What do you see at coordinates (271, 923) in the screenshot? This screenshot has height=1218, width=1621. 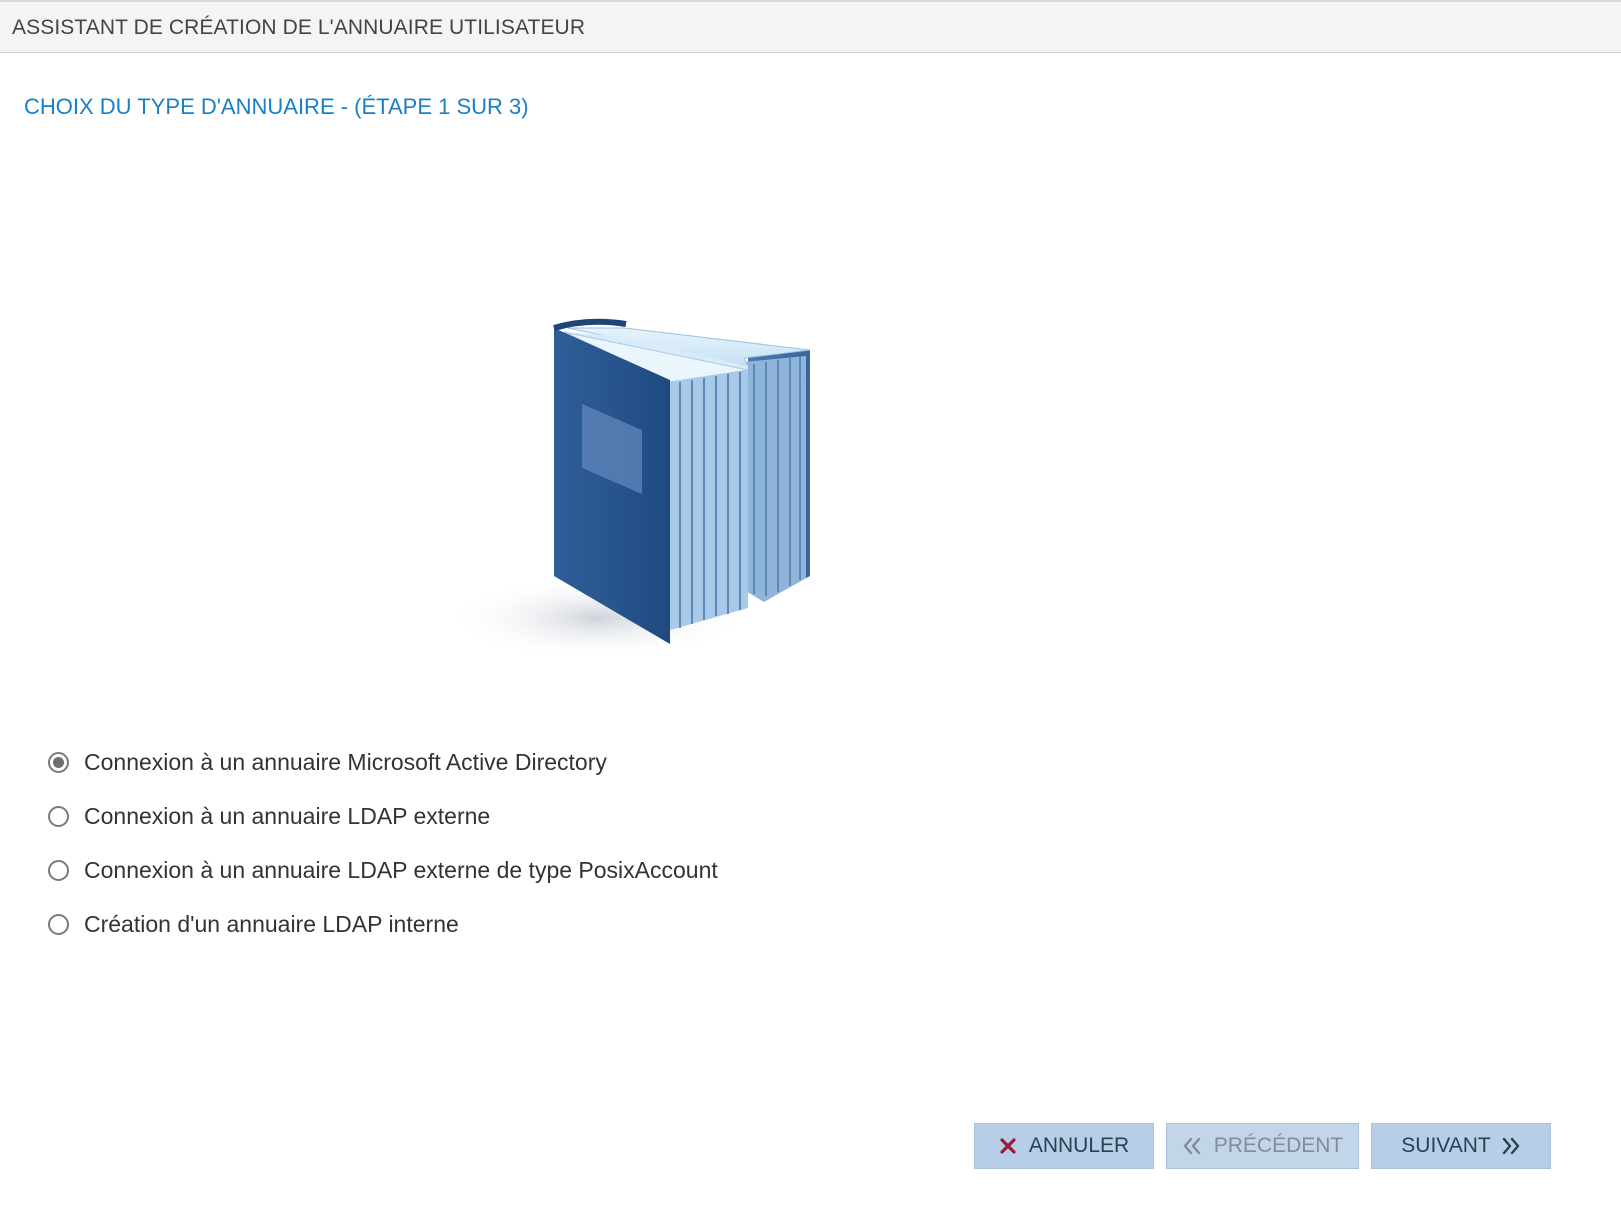 I see `option-label: Création d'un annuaire LDAP interne` at bounding box center [271, 923].